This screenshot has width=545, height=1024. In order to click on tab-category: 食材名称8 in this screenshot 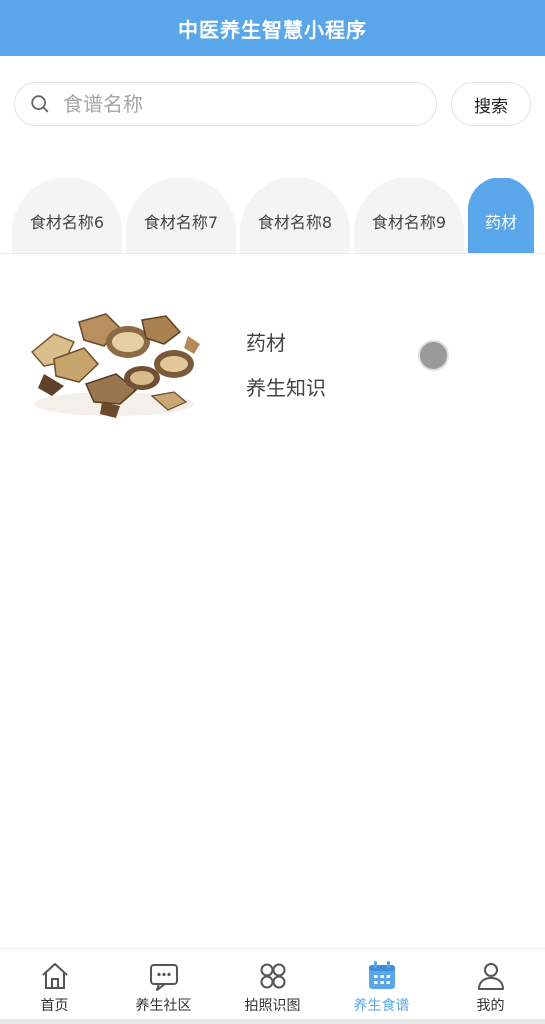, I will do `click(295, 215)`.